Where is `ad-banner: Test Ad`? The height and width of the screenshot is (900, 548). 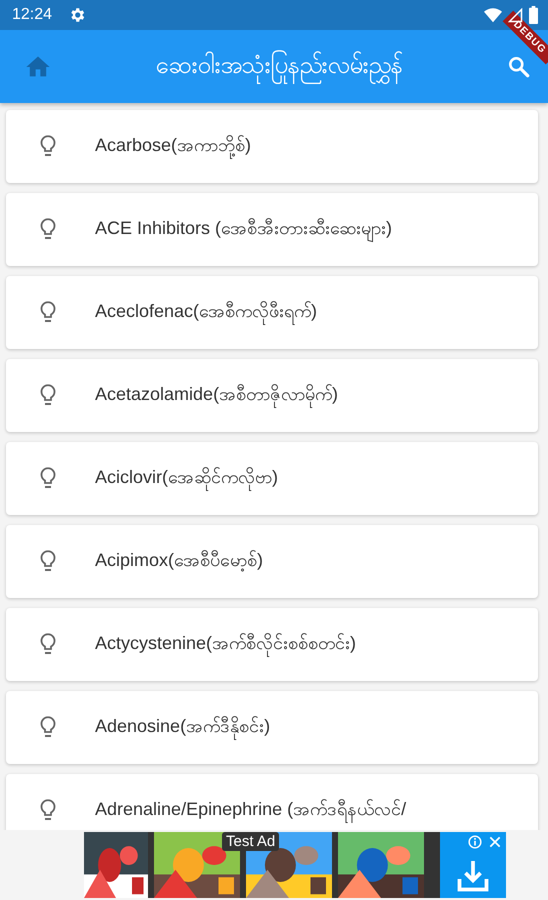
ad-banner: Test Ad is located at coordinates (295, 865).